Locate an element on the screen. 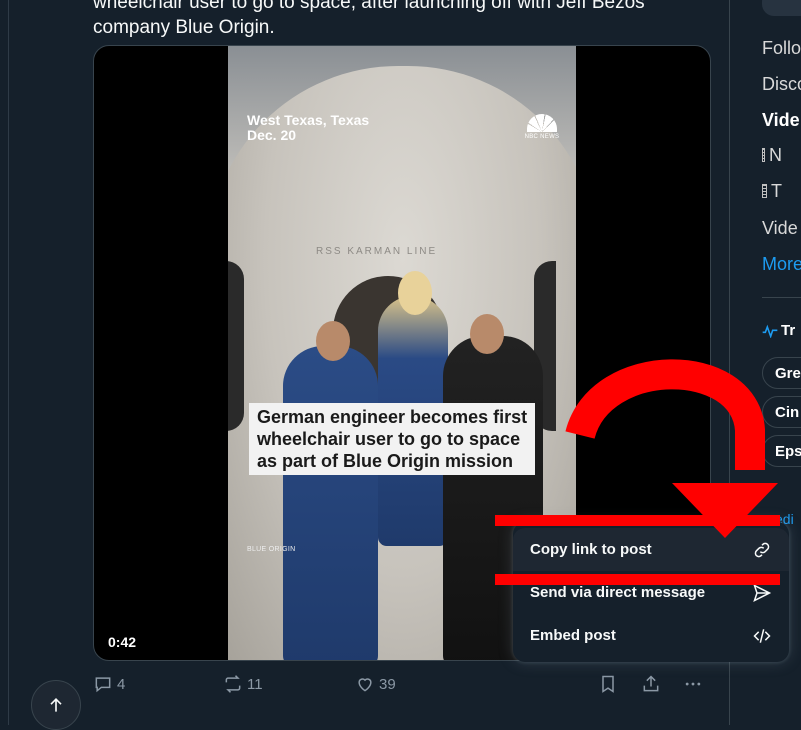 Image resolution: width=801 pixels, height=730 pixels. sidebar-item-video: Vide is located at coordinates (781, 120).